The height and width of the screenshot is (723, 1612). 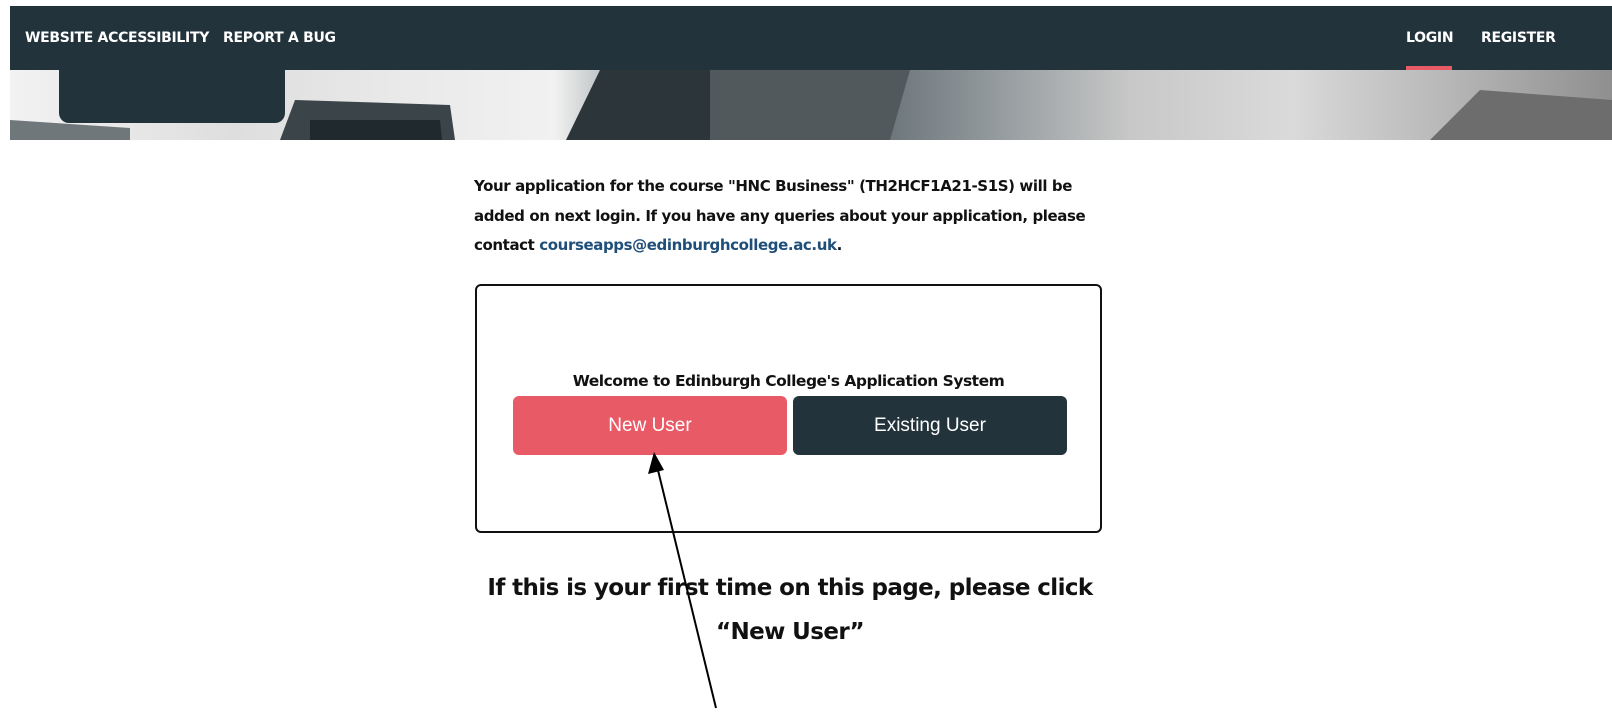 I want to click on arrow-icon, so click(x=682, y=580).